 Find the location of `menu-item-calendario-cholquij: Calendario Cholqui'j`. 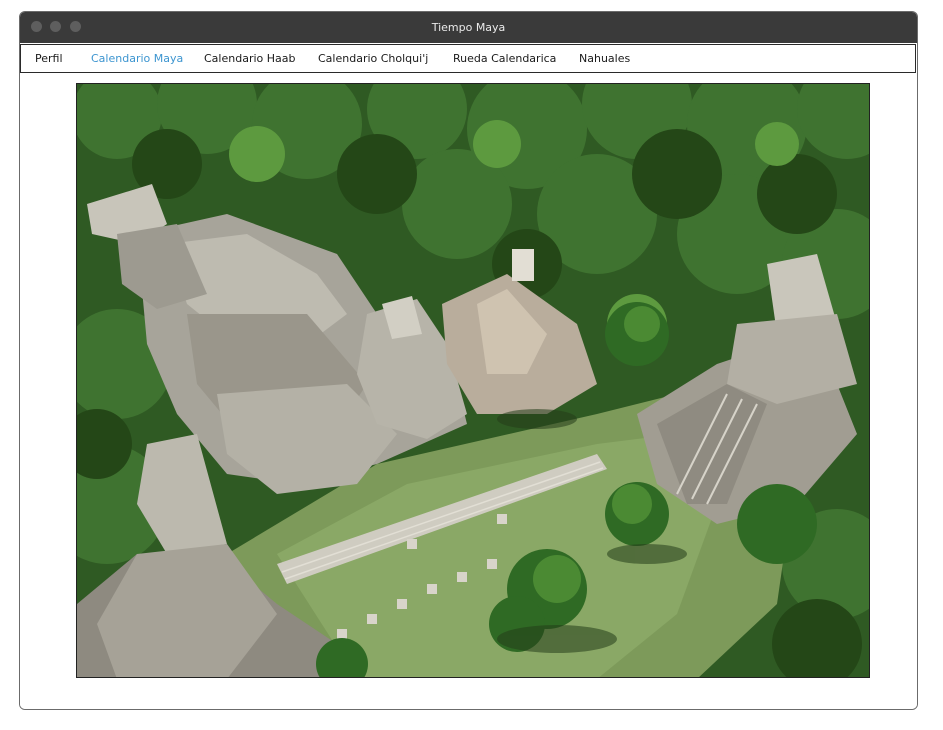

menu-item-calendario-cholquij: Calendario Cholqui'j is located at coordinates (373, 58).